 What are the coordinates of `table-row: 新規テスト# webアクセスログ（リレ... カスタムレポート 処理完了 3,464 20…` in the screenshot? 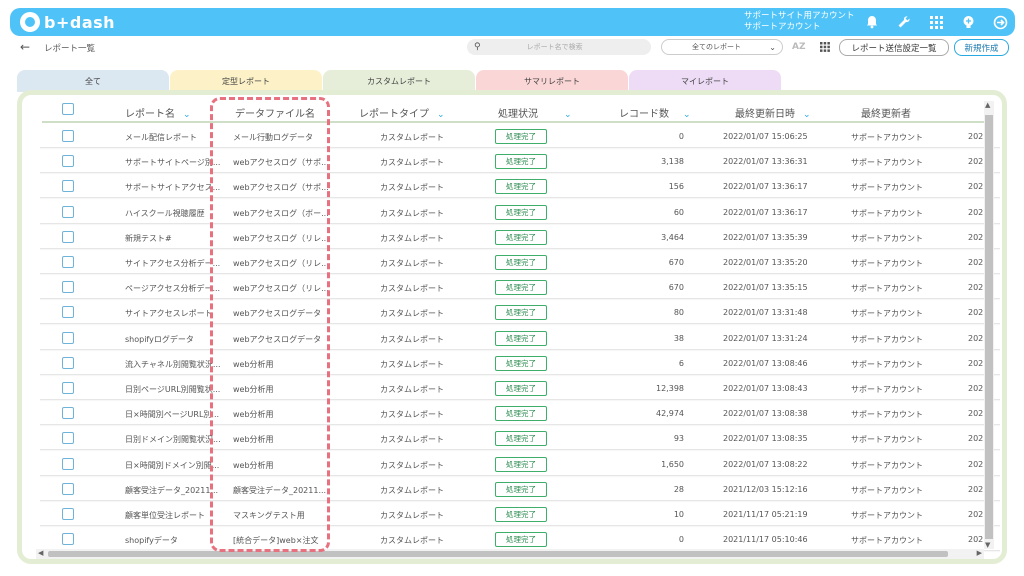 It's located at (520, 237).